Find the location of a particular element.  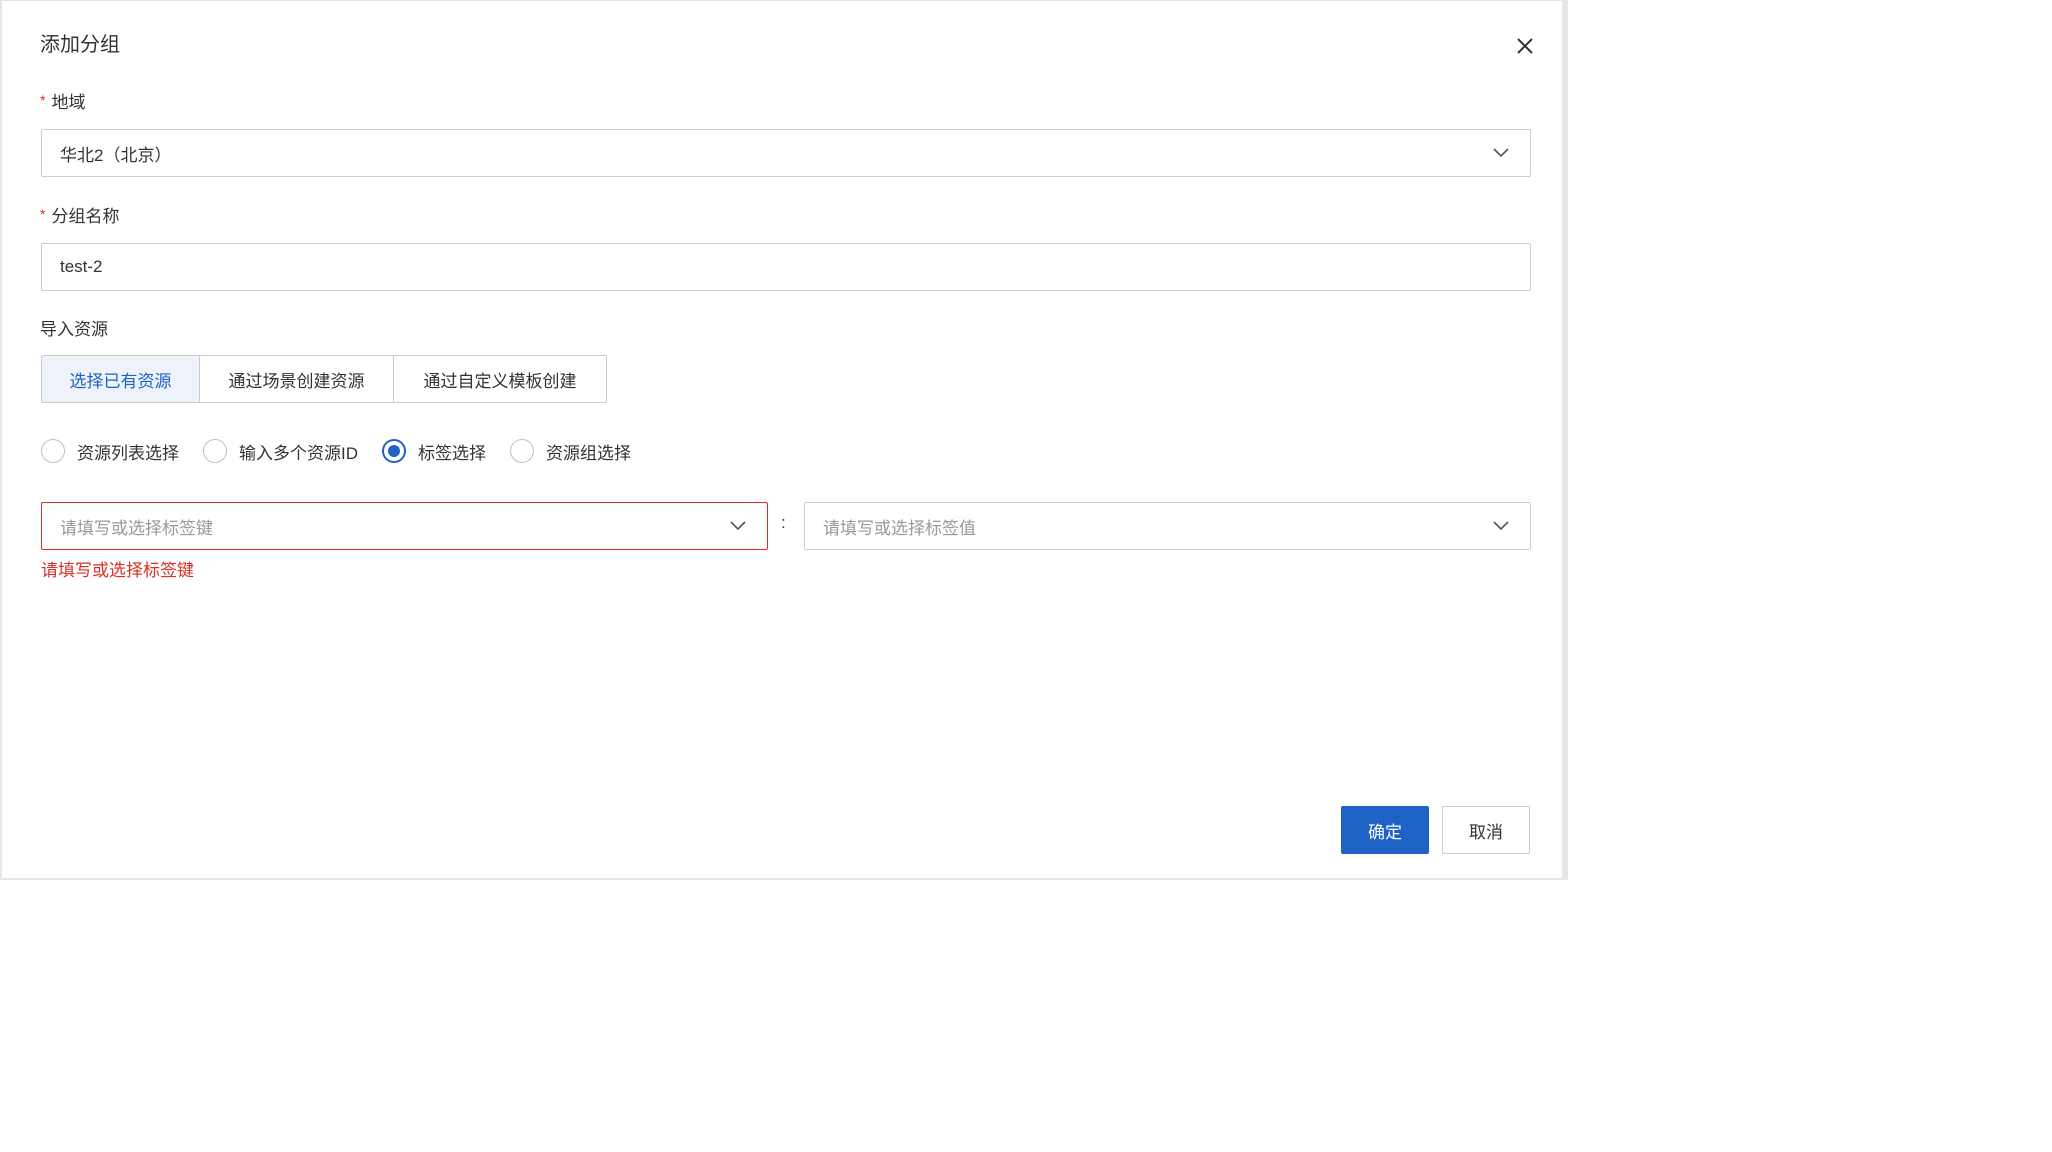

radio-multiple-resource-ids: 输入多个资源ID is located at coordinates (280, 451).